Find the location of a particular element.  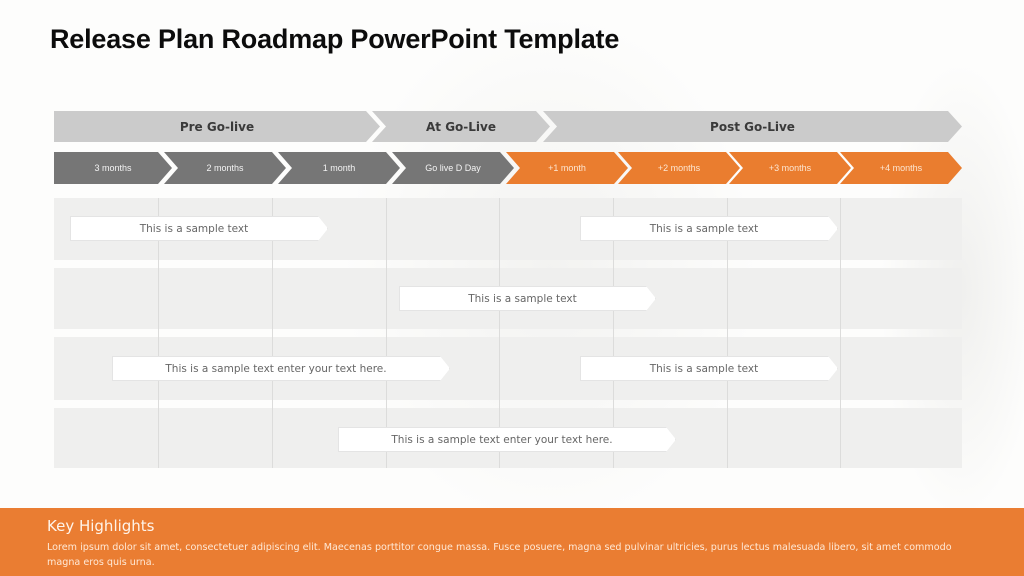

timeline-step: +4 months is located at coordinates (901, 168).